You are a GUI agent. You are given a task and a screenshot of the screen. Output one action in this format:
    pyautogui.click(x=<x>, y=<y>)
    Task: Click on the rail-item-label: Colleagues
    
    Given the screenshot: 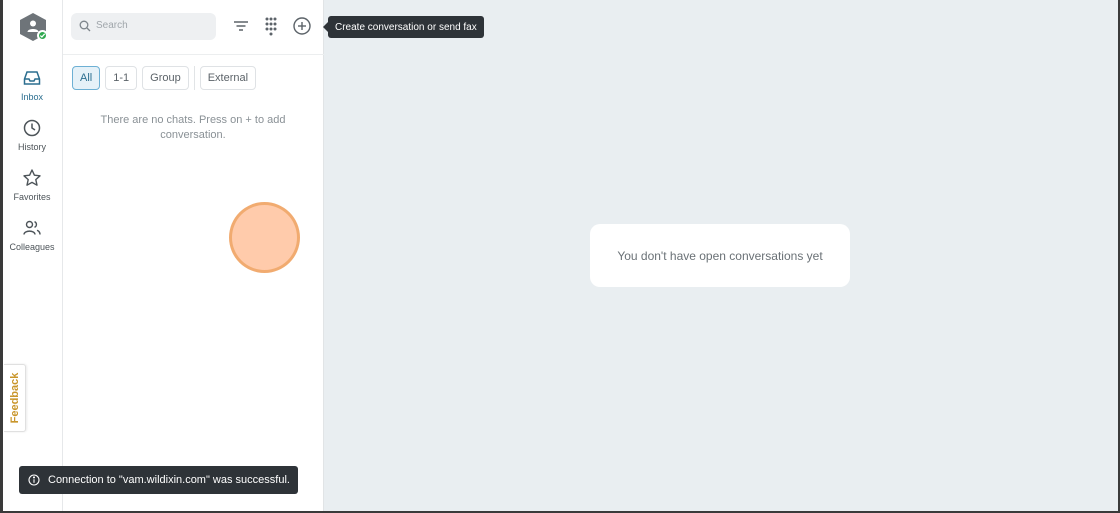 What is the action you would take?
    pyautogui.click(x=32, y=247)
    